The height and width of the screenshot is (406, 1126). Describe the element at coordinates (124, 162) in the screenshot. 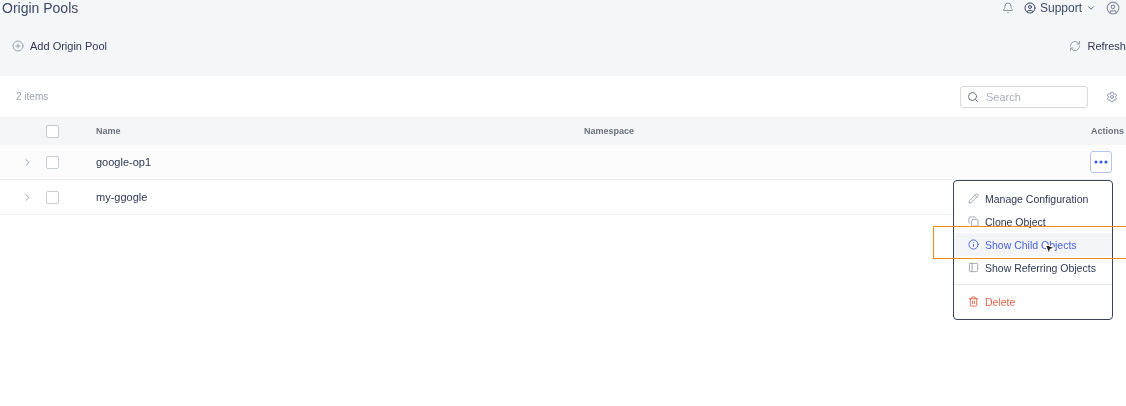

I see `table-cell-text: google-op1` at that location.